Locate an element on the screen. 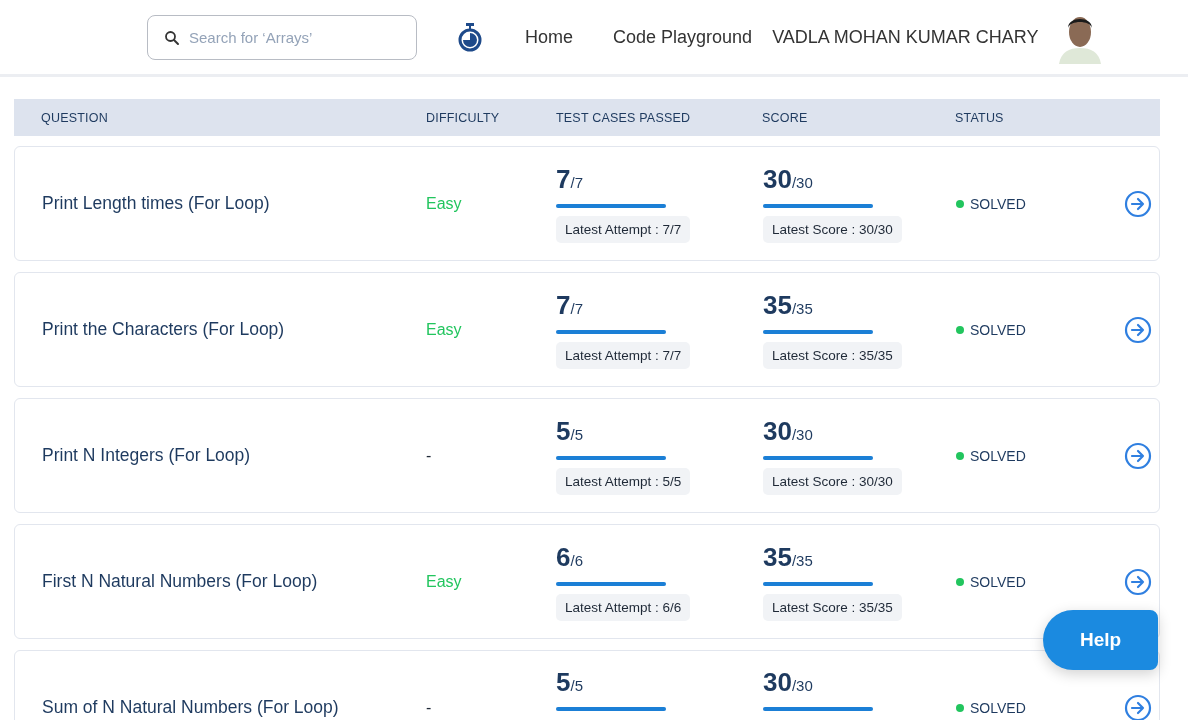 Image resolution: width=1188 pixels, height=720 pixels. question-title: Print the Characters (For Loop) is located at coordinates (164, 329).